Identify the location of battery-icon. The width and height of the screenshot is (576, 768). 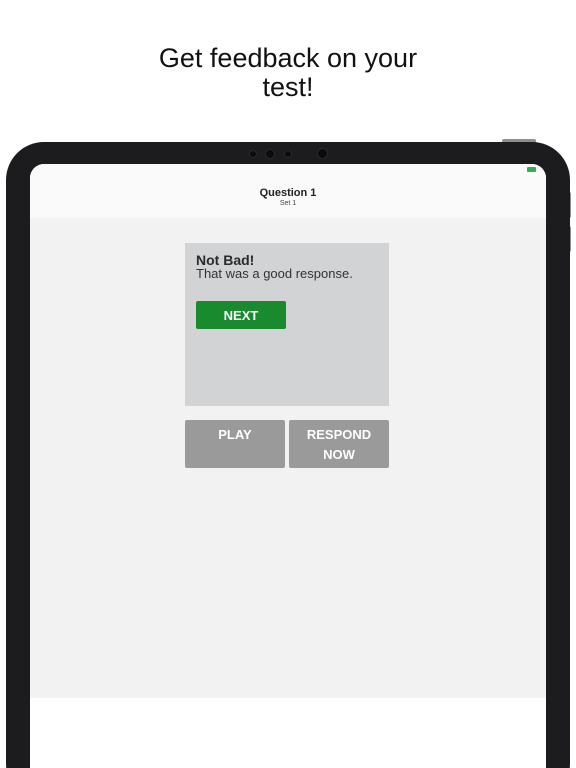
(531, 169).